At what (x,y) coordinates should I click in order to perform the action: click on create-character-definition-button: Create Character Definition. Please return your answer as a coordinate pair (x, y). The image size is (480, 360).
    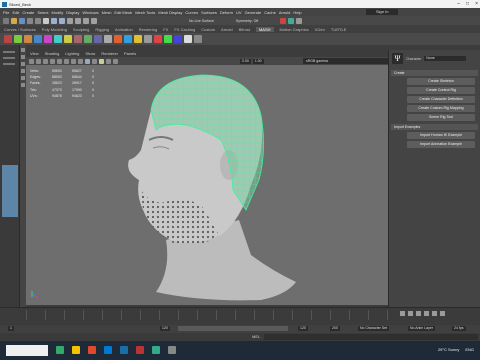
    Looking at the image, I should click on (441, 99).